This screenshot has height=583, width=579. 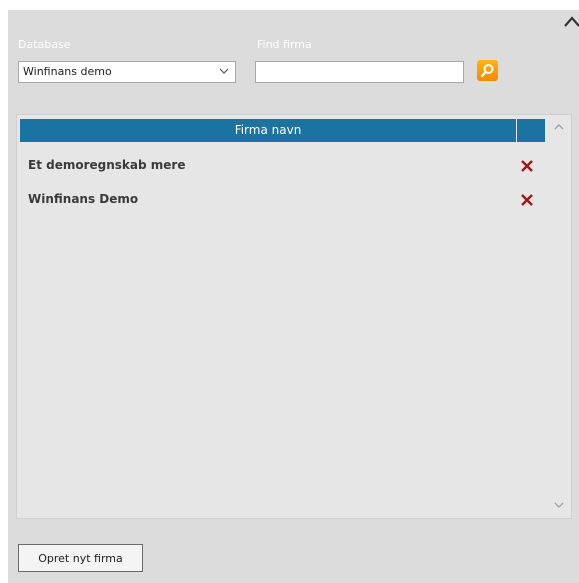 I want to click on find-company-label: Find firma, so click(x=284, y=44).